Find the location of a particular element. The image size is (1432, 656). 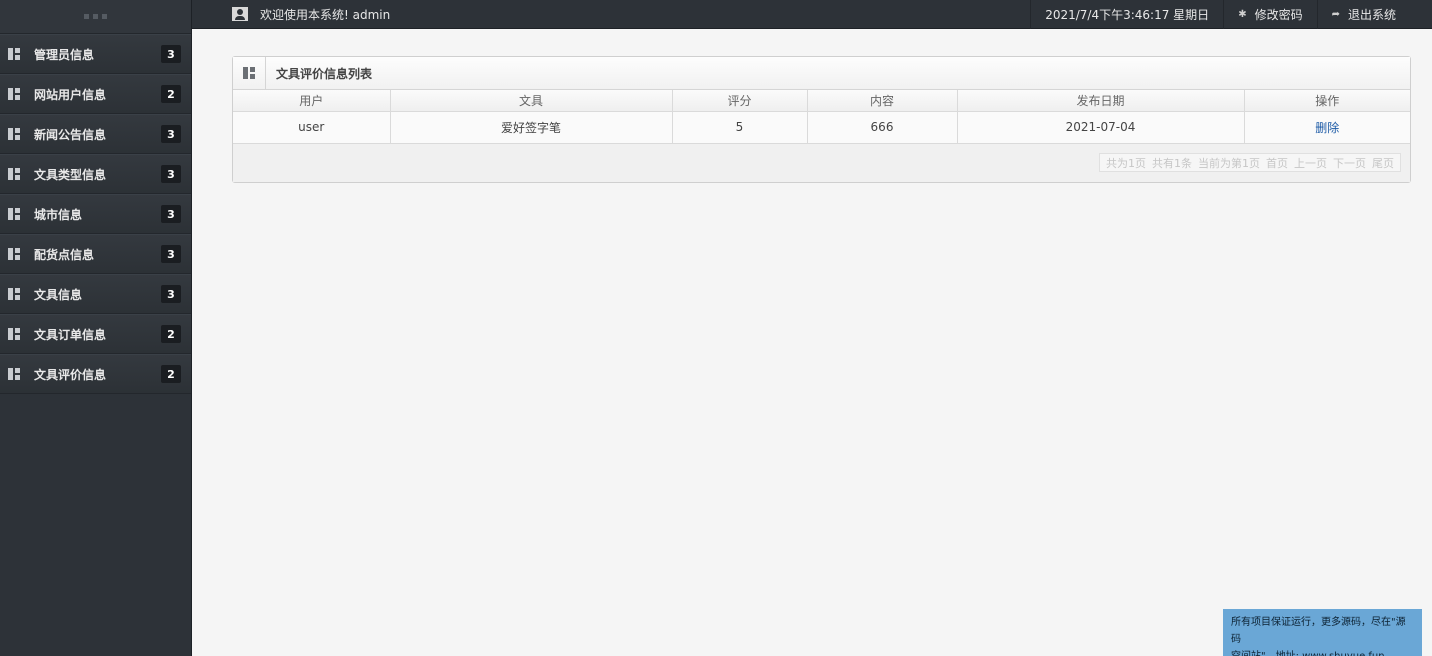

datetime-display: 2021/7/4下午3:46:17 星期日 is located at coordinates (1126, 14).